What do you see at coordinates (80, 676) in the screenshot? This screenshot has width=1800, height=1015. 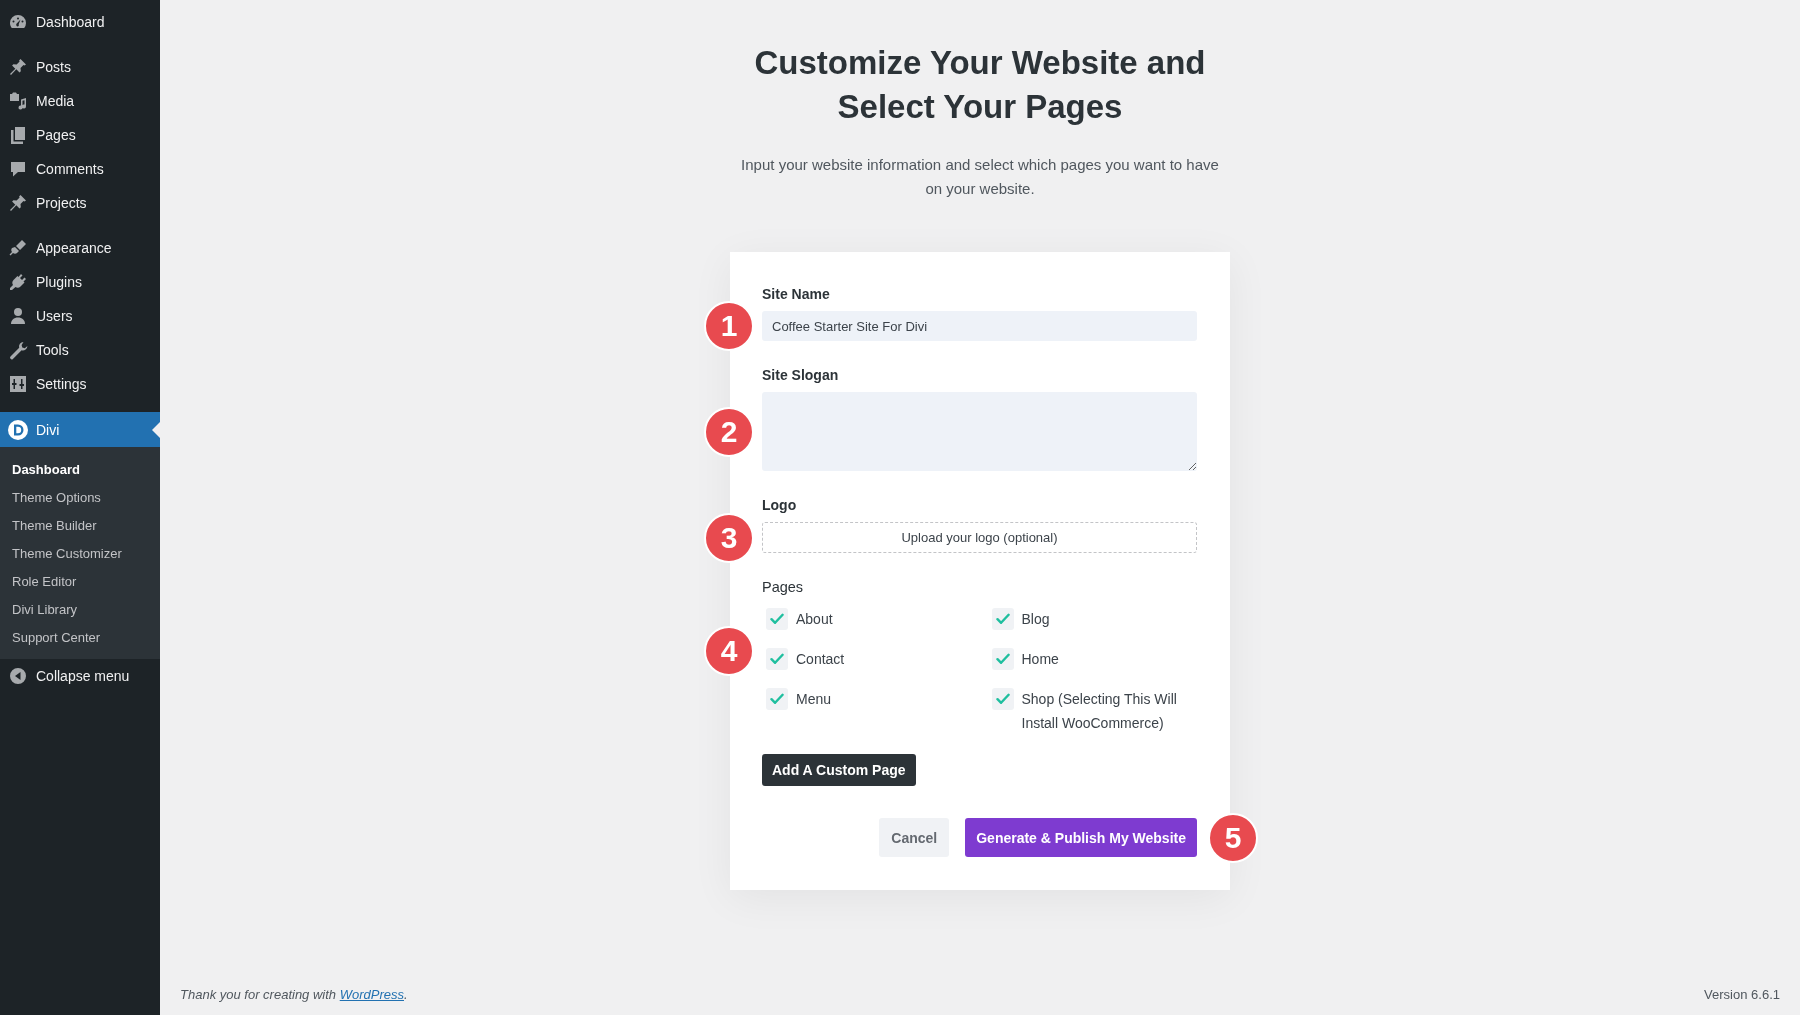 I see `collapse-menu-button: Collapse menu` at bounding box center [80, 676].